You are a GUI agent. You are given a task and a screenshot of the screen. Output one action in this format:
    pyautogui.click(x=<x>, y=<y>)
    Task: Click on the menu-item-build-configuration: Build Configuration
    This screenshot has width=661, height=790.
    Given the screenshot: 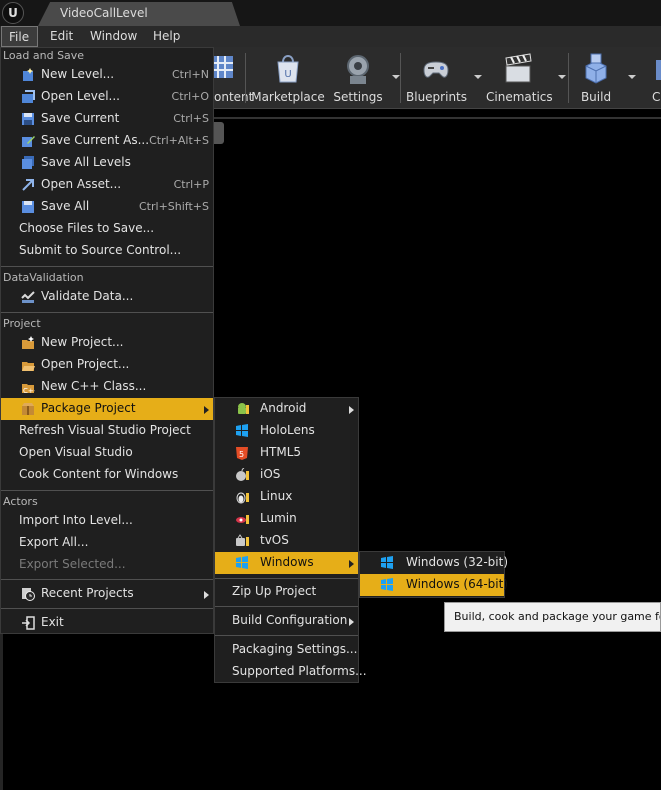 What is the action you would take?
    pyautogui.click(x=286, y=621)
    